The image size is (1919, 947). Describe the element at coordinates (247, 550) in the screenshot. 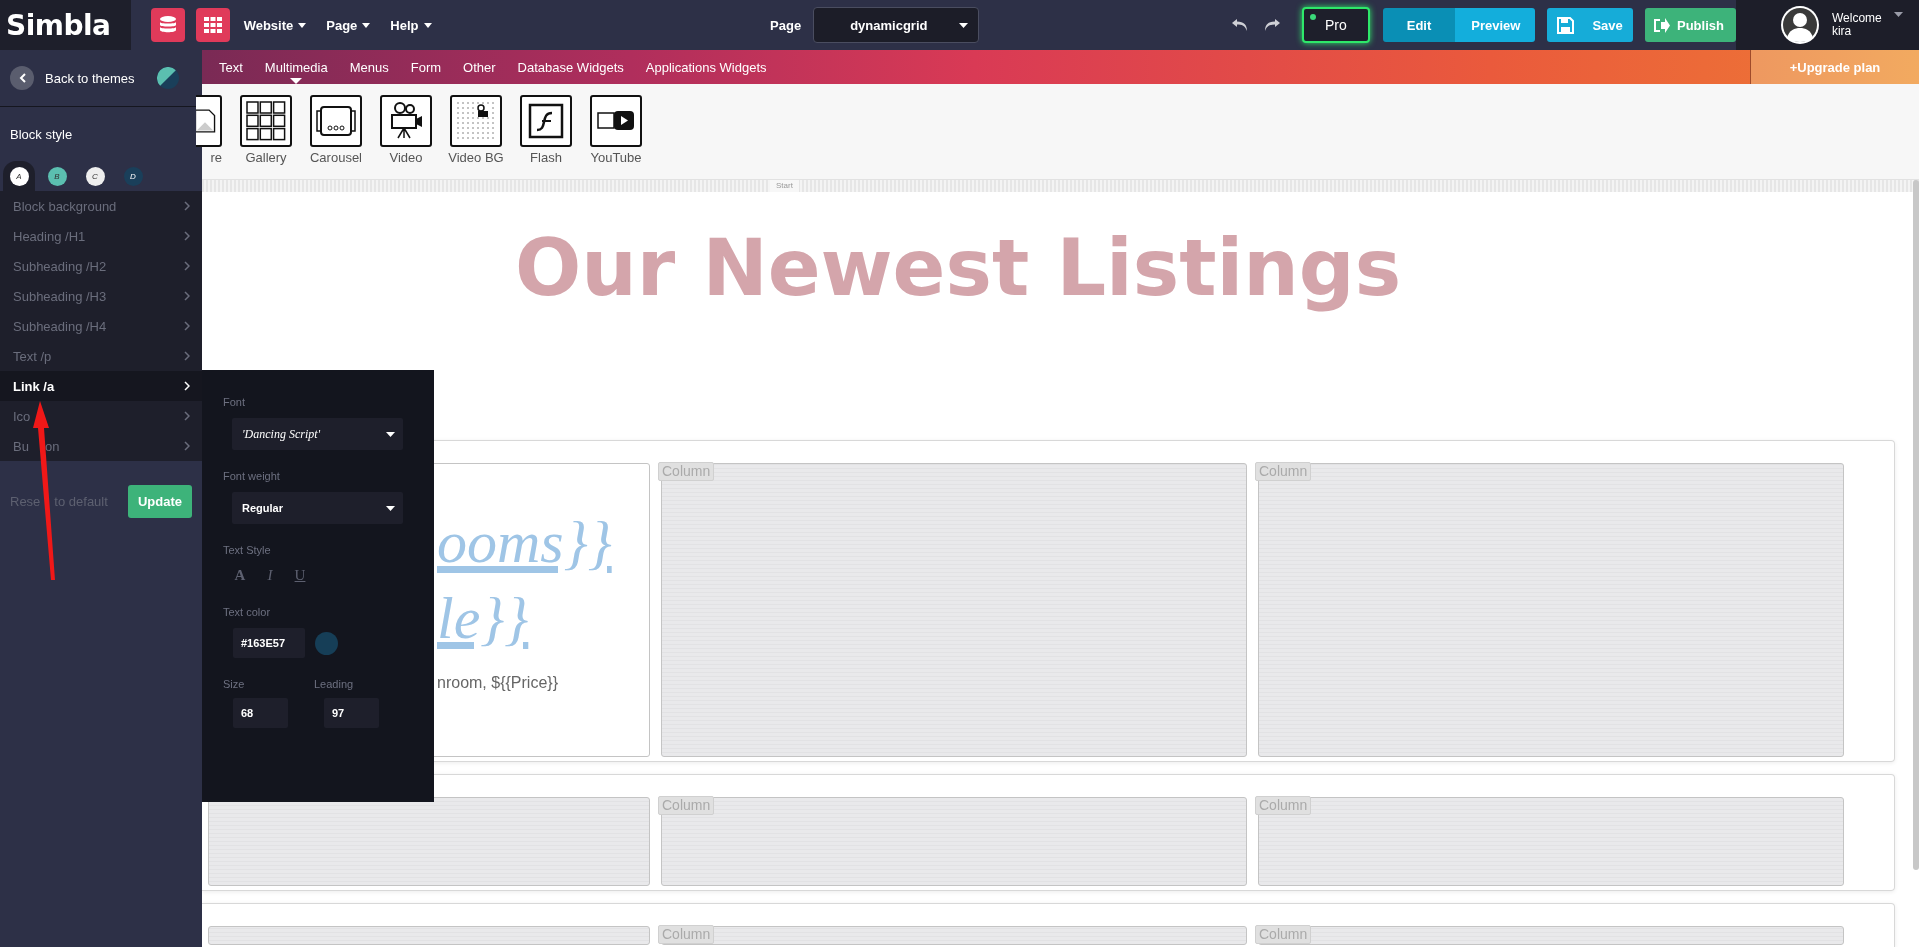

I see `field-label: Text Style` at that location.